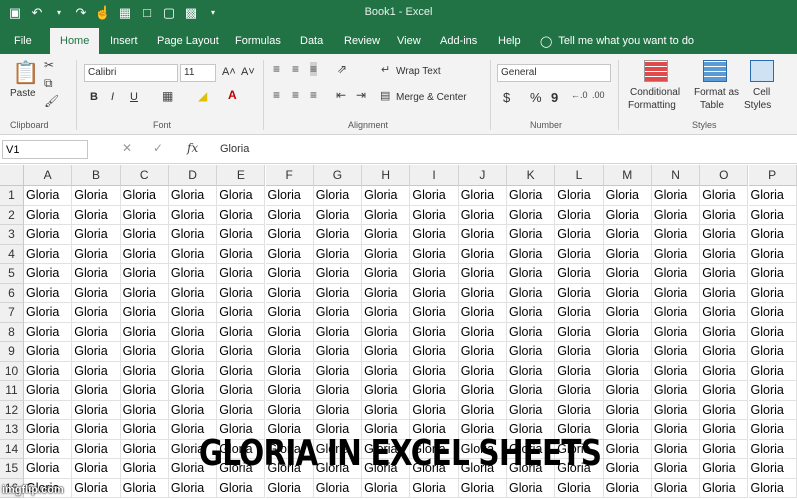 The width and height of the screenshot is (797, 499). What do you see at coordinates (229, 72) in the screenshot?
I see `grow-font-button: A˄` at bounding box center [229, 72].